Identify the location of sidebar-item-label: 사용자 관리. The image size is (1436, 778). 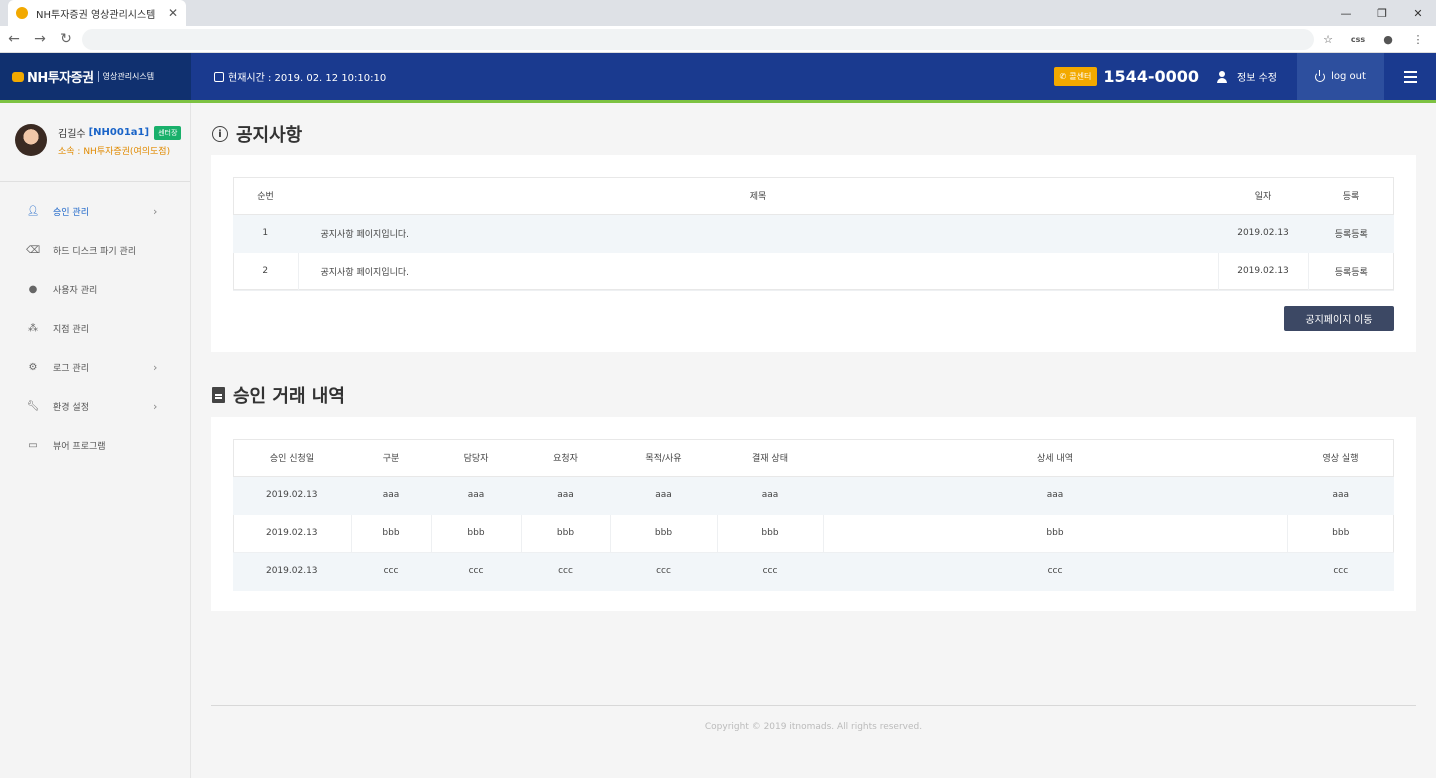
(75, 291).